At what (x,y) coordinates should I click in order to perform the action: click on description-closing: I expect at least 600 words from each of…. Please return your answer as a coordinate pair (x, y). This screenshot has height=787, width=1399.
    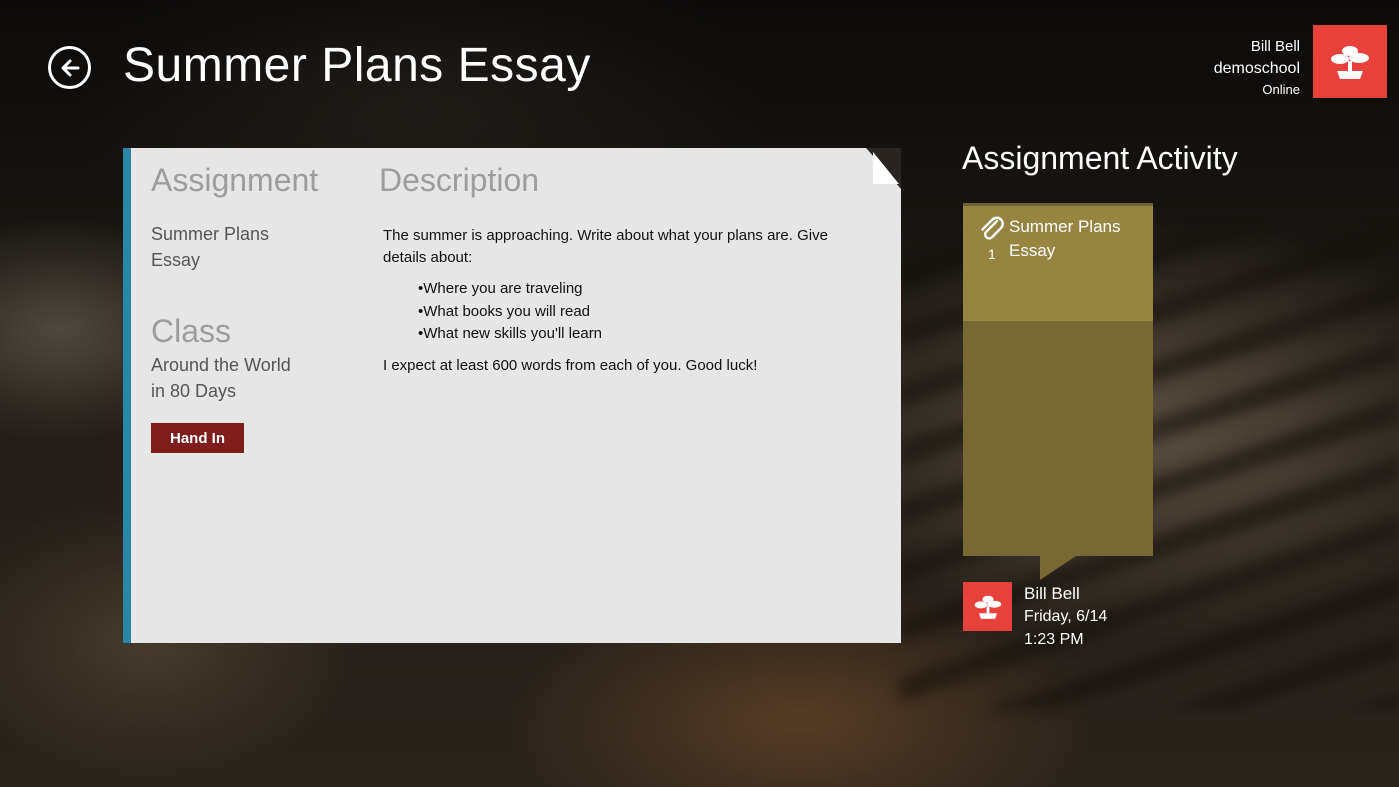
    Looking at the image, I should click on (570, 365).